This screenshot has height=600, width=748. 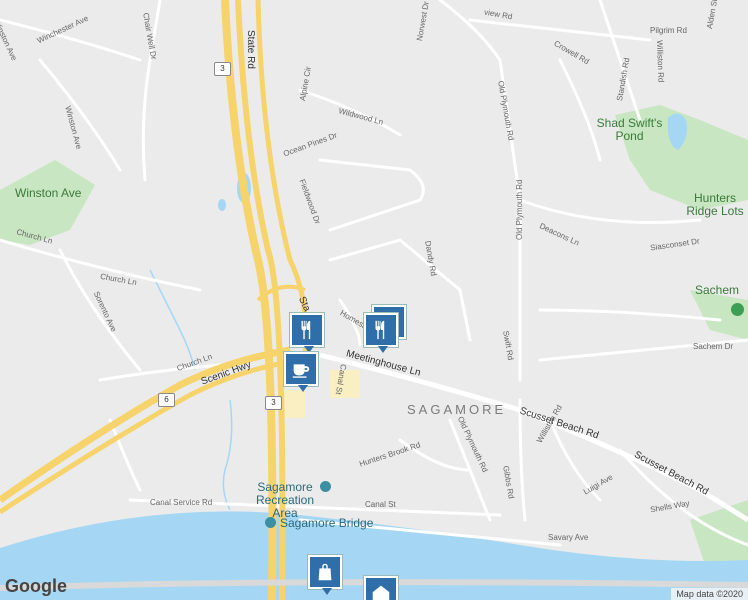 What do you see at coordinates (717, 290) in the screenshot?
I see `sachem-label: Sachem` at bounding box center [717, 290].